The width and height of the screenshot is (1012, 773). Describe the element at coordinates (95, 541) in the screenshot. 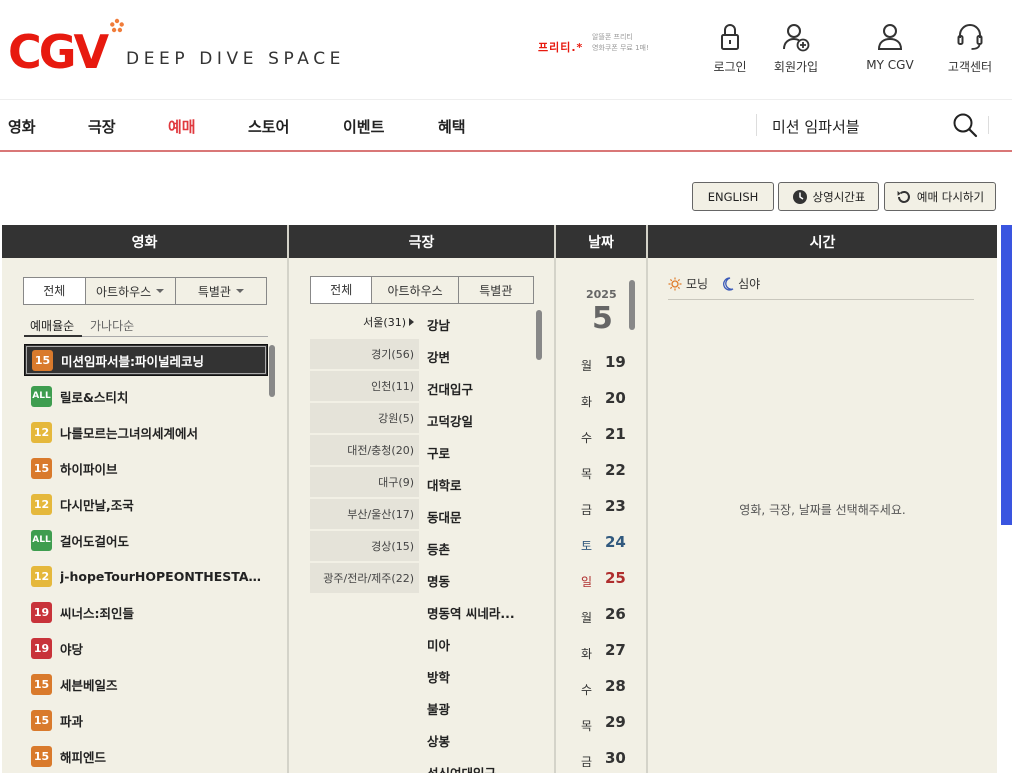

I see `movie-title: 걸어도걸어도` at that location.